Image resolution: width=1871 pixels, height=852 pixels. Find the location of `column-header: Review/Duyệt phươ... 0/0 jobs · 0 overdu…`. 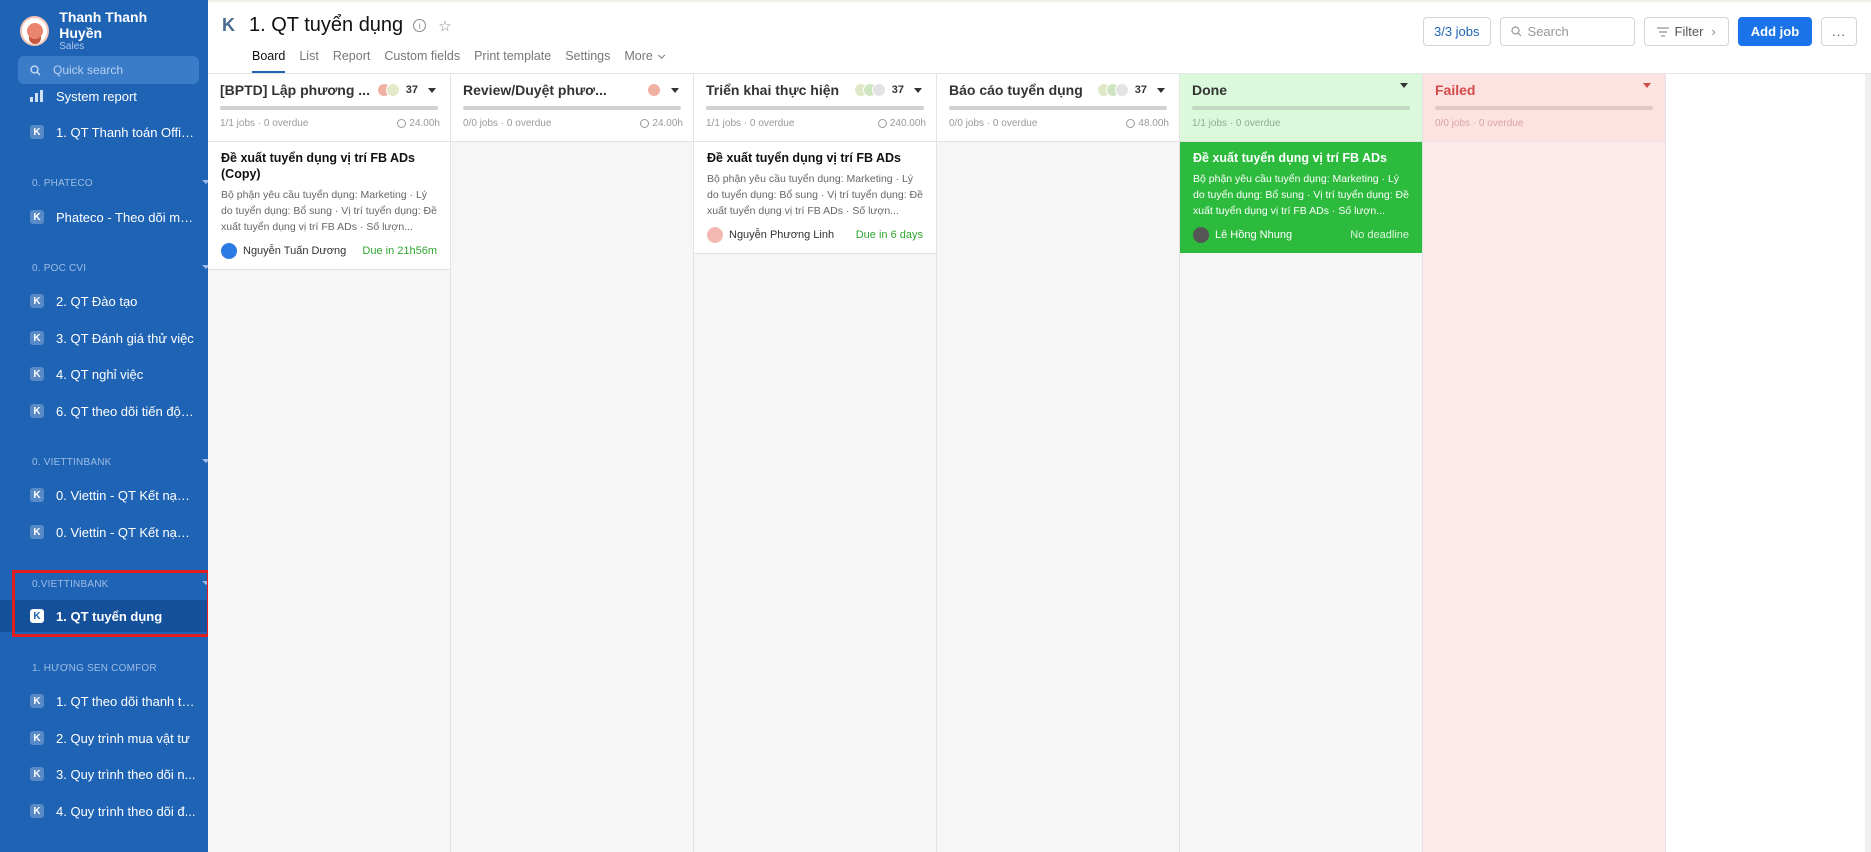

column-header: Review/Duyệt phươ... 0/0 jobs · 0 overdu… is located at coordinates (572, 108).